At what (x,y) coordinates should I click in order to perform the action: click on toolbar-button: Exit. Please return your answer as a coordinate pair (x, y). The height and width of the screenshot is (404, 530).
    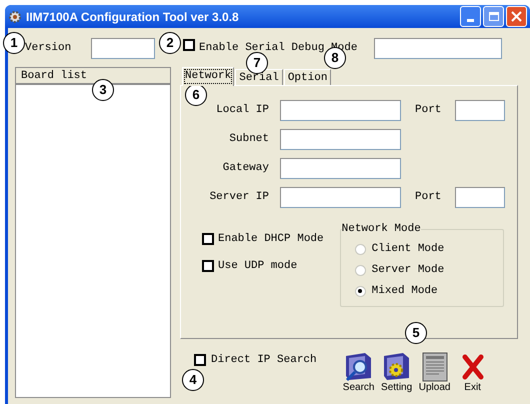
    Looking at the image, I should click on (472, 373).